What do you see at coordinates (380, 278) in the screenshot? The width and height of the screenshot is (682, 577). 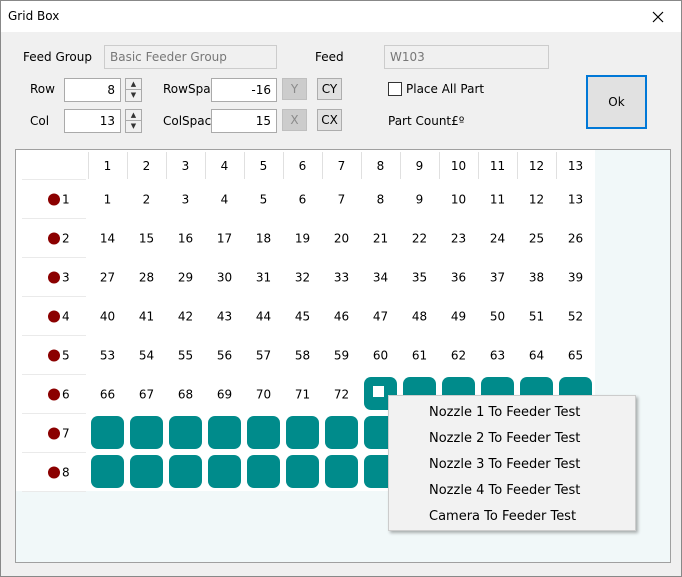 I see `grid-cell-number: 34` at bounding box center [380, 278].